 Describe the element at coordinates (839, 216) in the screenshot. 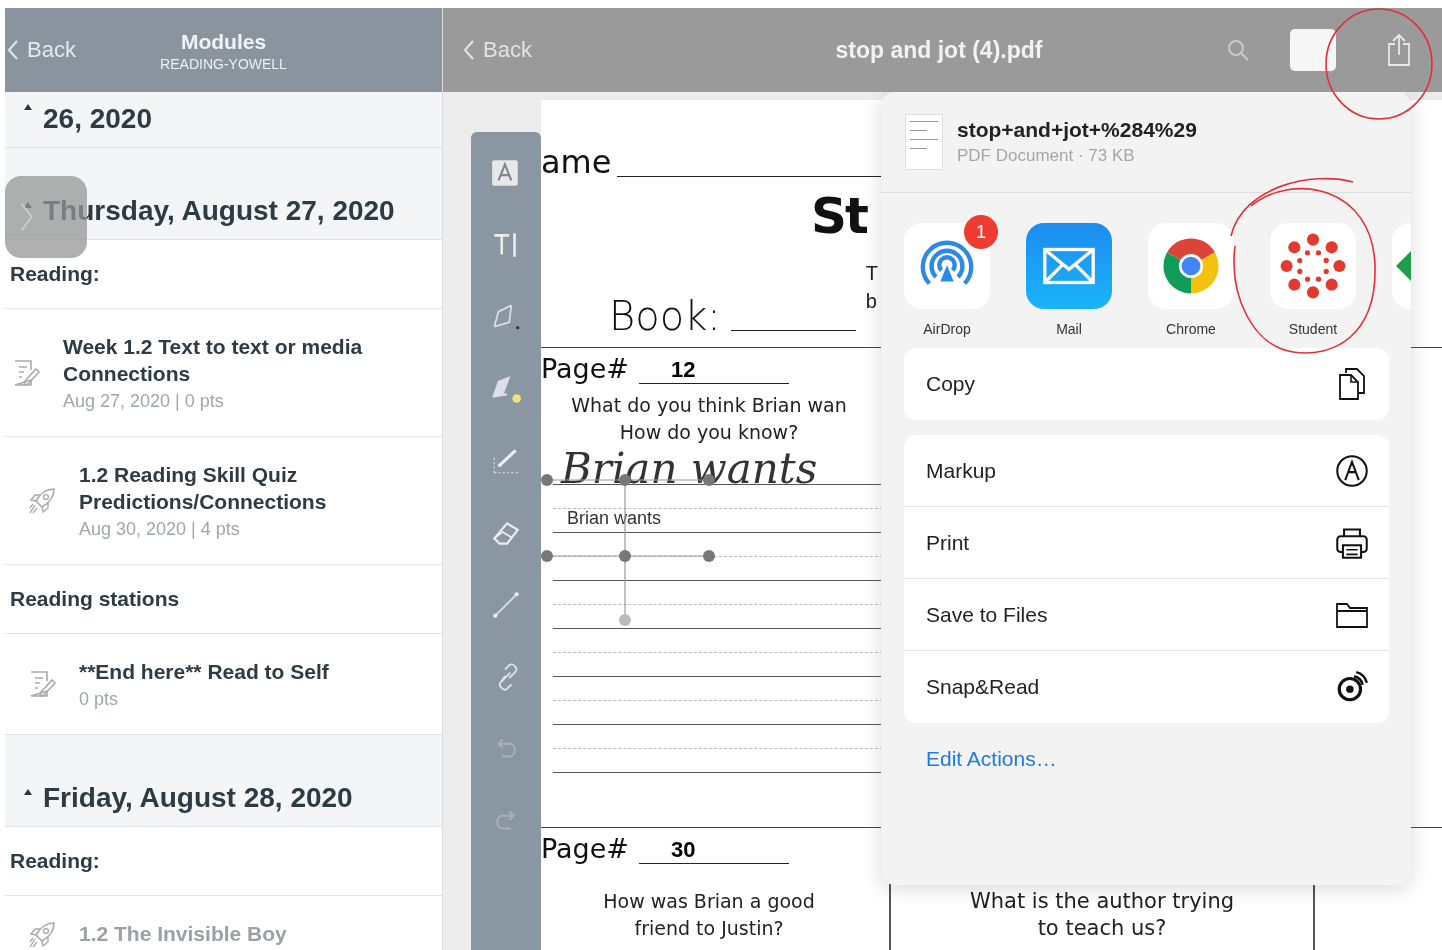

I see `worksheet-title: St` at that location.